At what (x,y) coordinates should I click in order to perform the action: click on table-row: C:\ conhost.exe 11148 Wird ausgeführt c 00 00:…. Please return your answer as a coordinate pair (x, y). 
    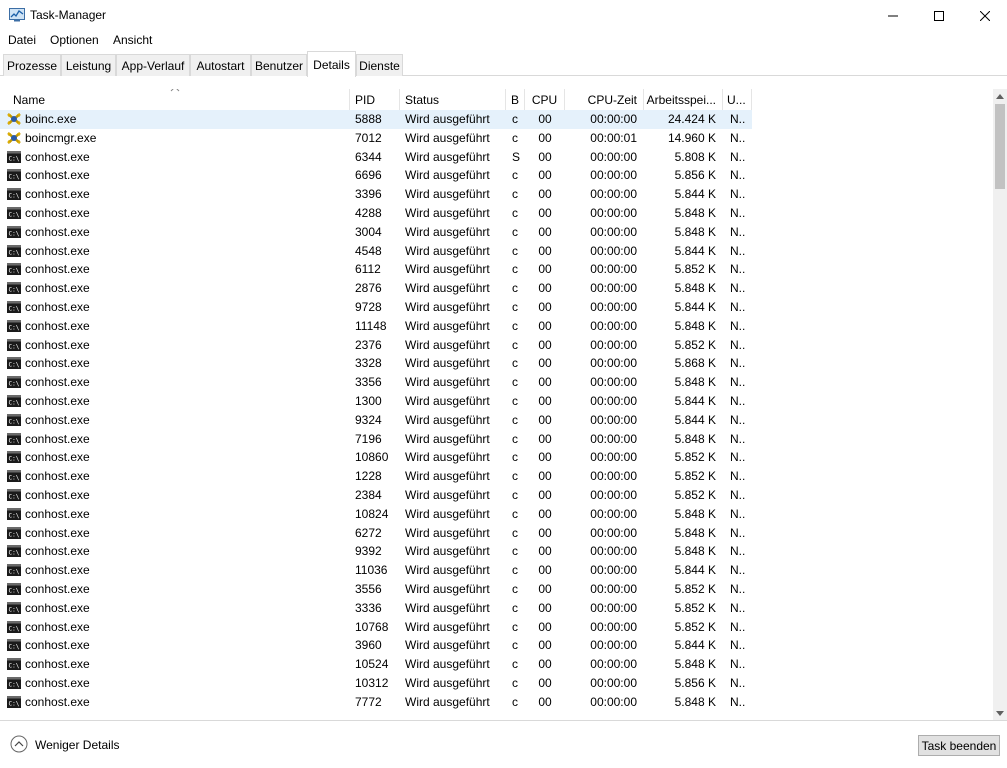
    Looking at the image, I should click on (496, 326).